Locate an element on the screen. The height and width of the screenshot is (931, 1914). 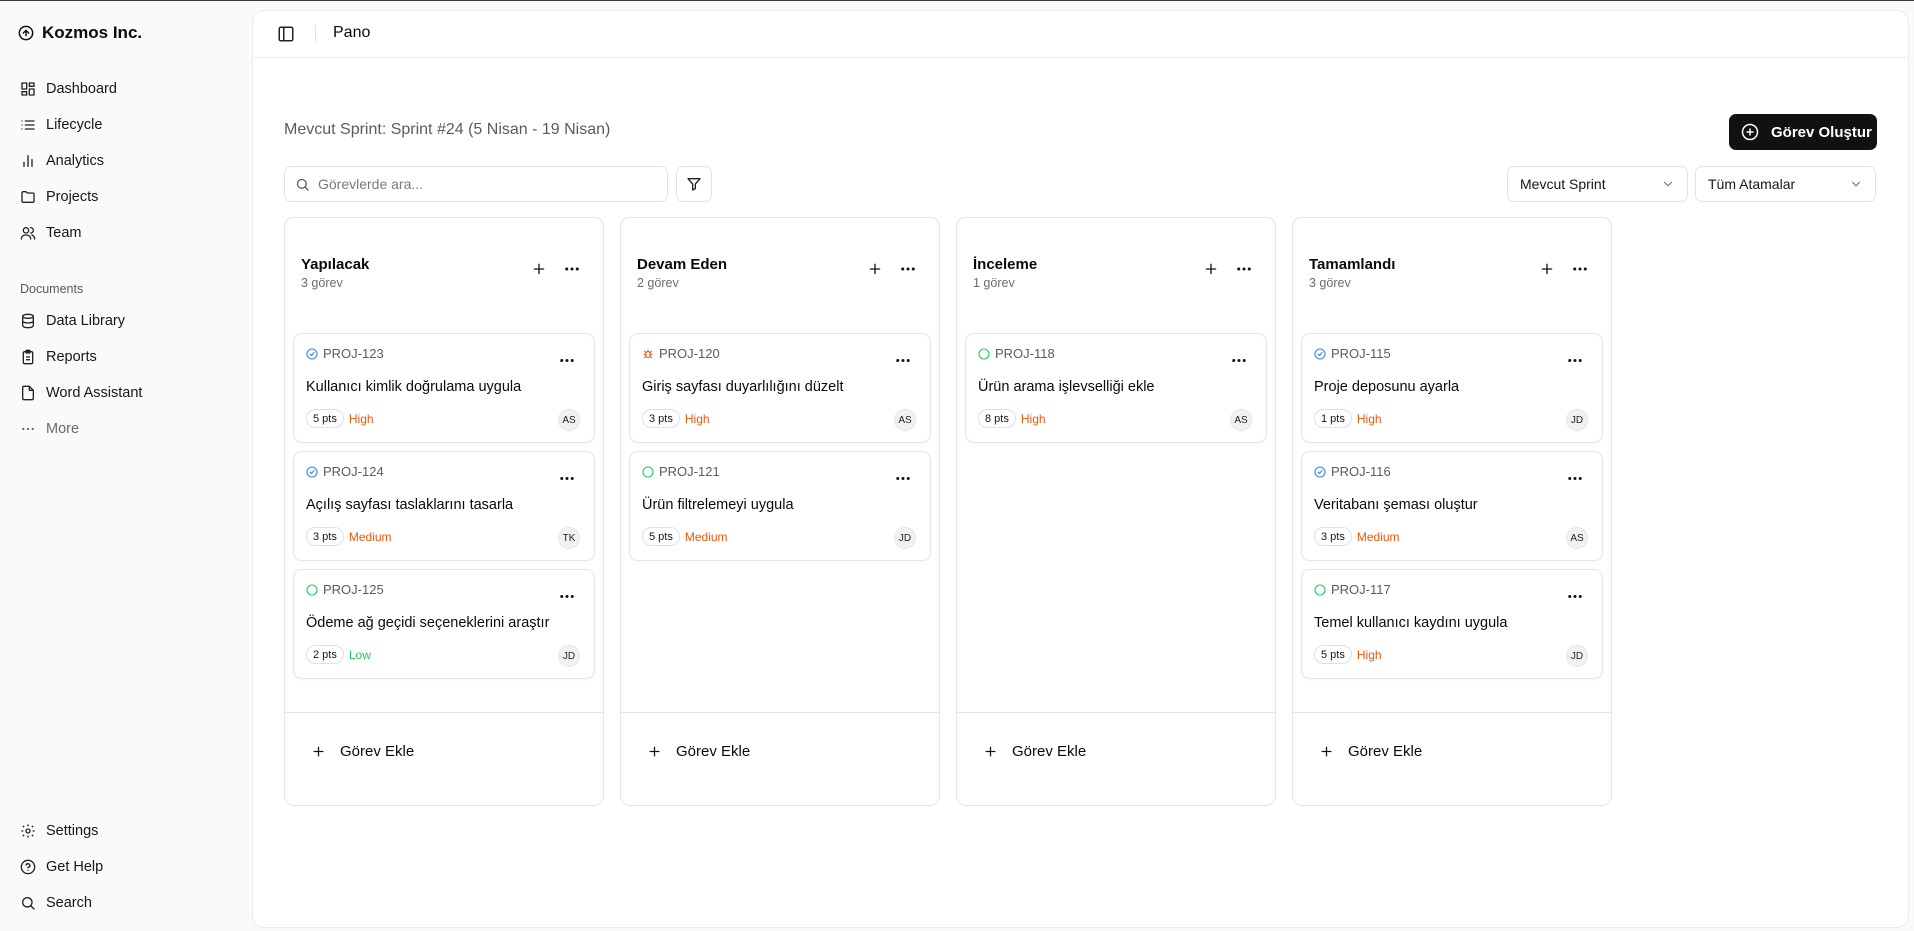
search-input is located at coordinates (483, 184).